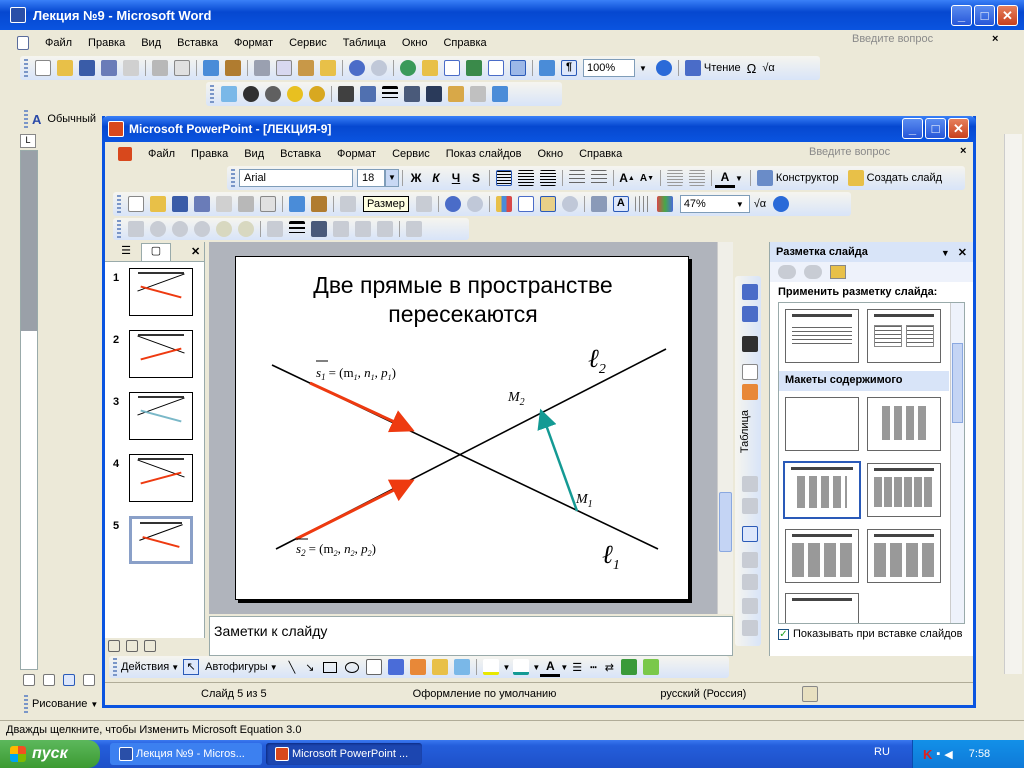 The height and width of the screenshot is (768, 1024). What do you see at coordinates (154, 479) in the screenshot?
I see `slide-thumb-4: 4` at bounding box center [154, 479].